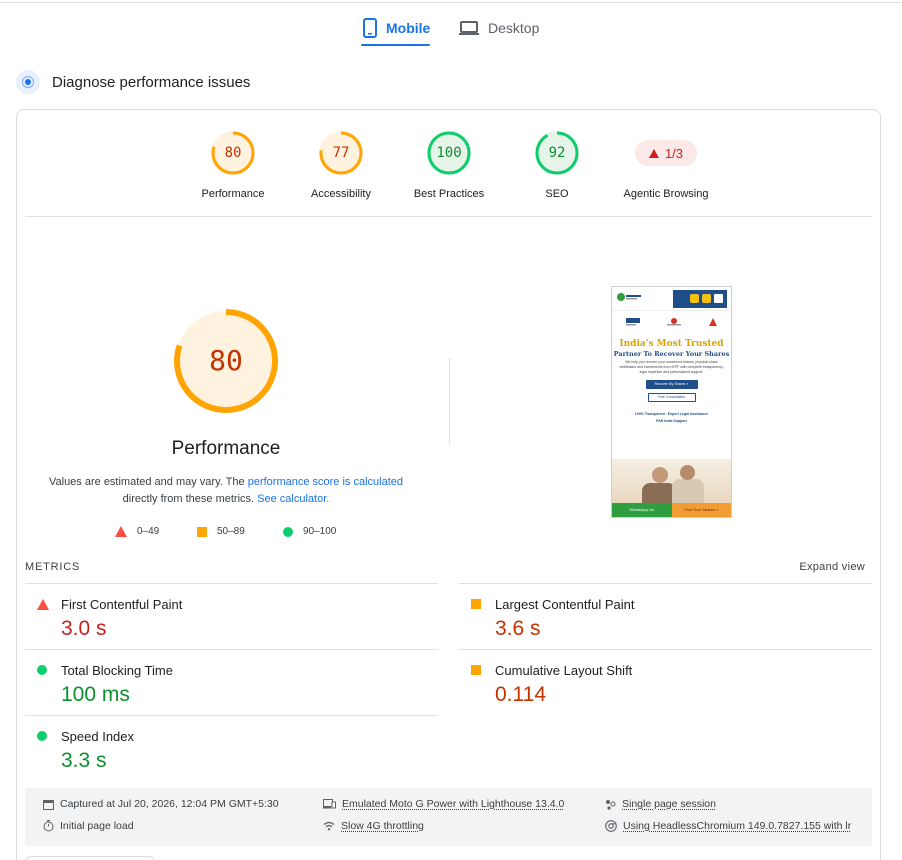 This screenshot has width=902, height=860. I want to click on score-gauge-accessibility: 77 Accessibility, so click(341, 165).